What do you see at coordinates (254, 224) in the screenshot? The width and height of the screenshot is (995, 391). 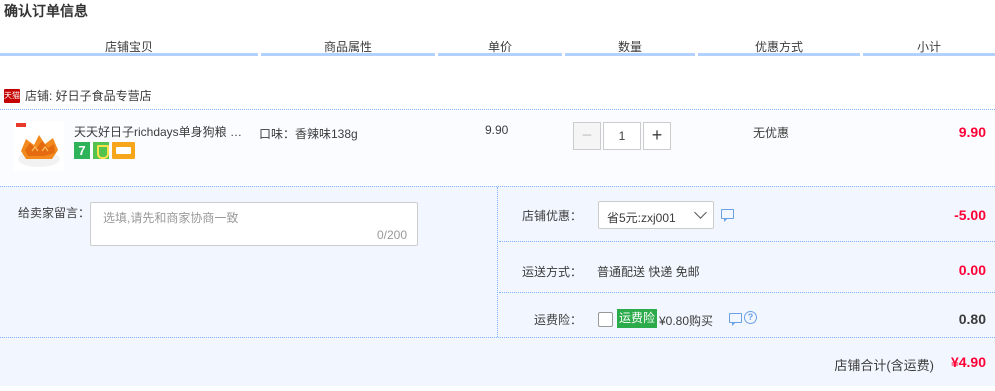 I see `seller-message-input: 选填,请先和商家协商一致 0/200` at bounding box center [254, 224].